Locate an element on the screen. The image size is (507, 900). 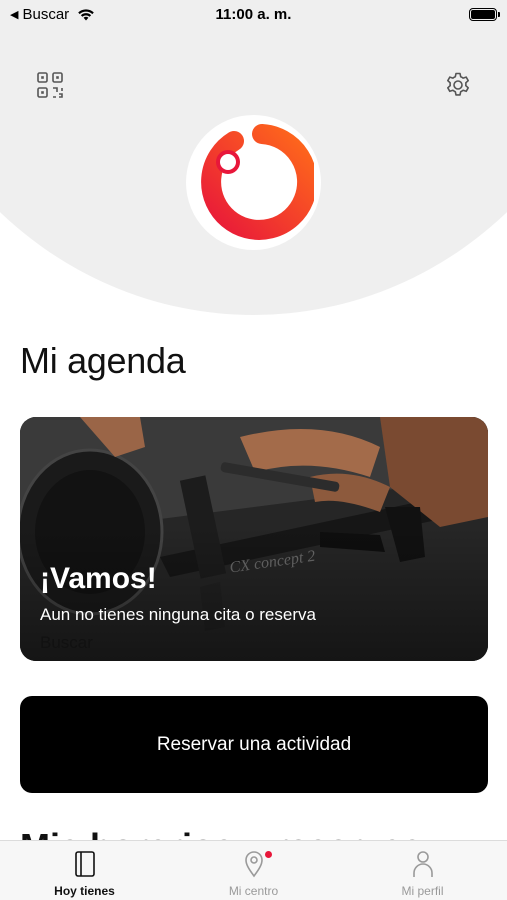
notification-dot is located at coordinates (268, 854).